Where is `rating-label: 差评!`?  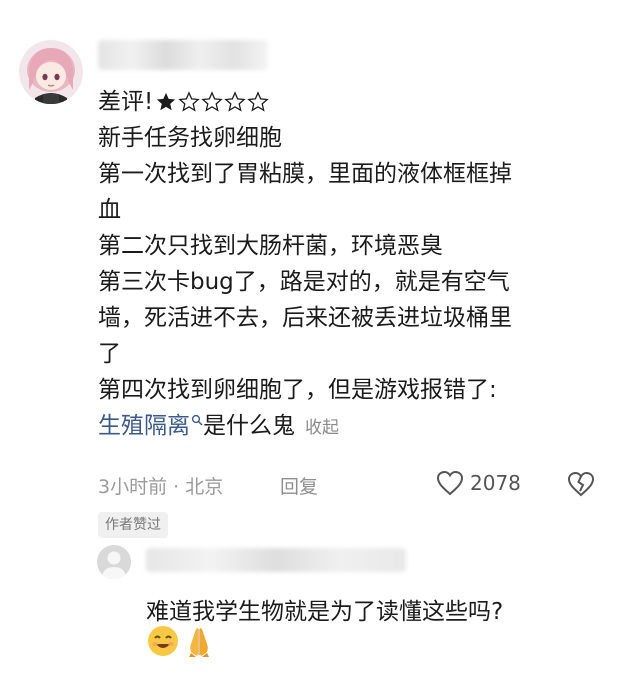 rating-label: 差评! is located at coordinates (126, 102).